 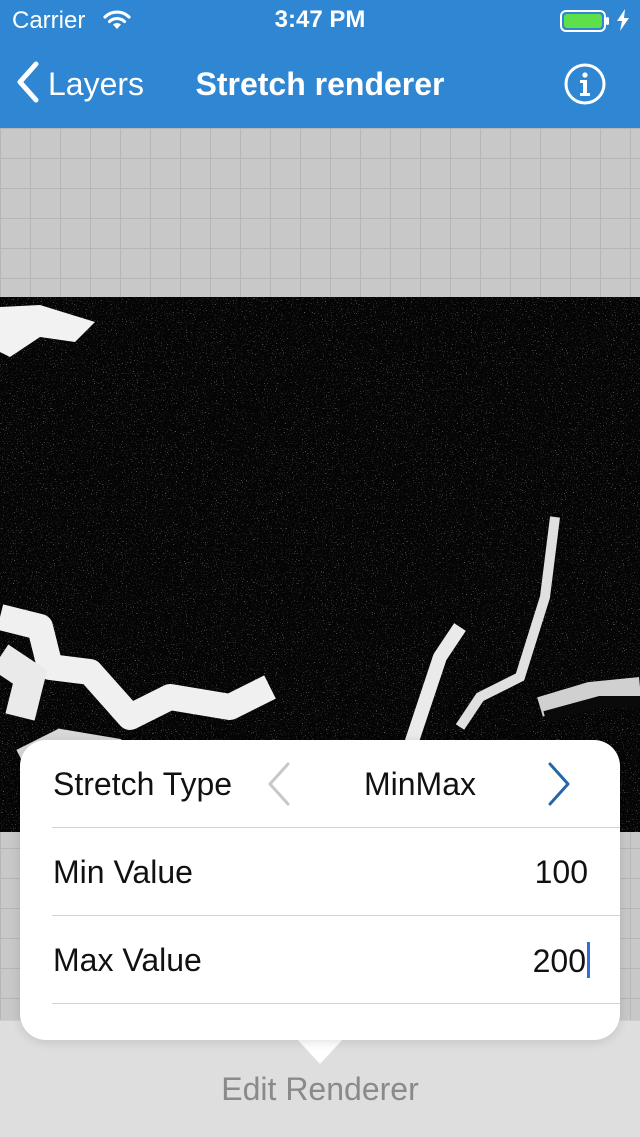 I want to click on edit-renderer-button: Edit Renderer, so click(x=320, y=1089).